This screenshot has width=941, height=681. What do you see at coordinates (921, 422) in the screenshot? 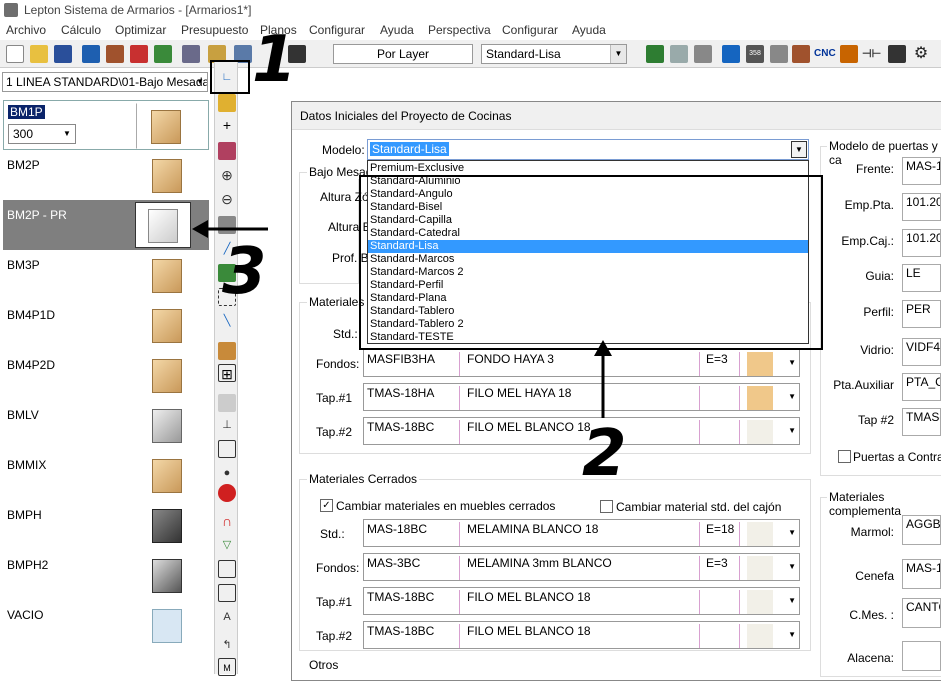
I see `puertas-field: TMAS-1` at bounding box center [921, 422].